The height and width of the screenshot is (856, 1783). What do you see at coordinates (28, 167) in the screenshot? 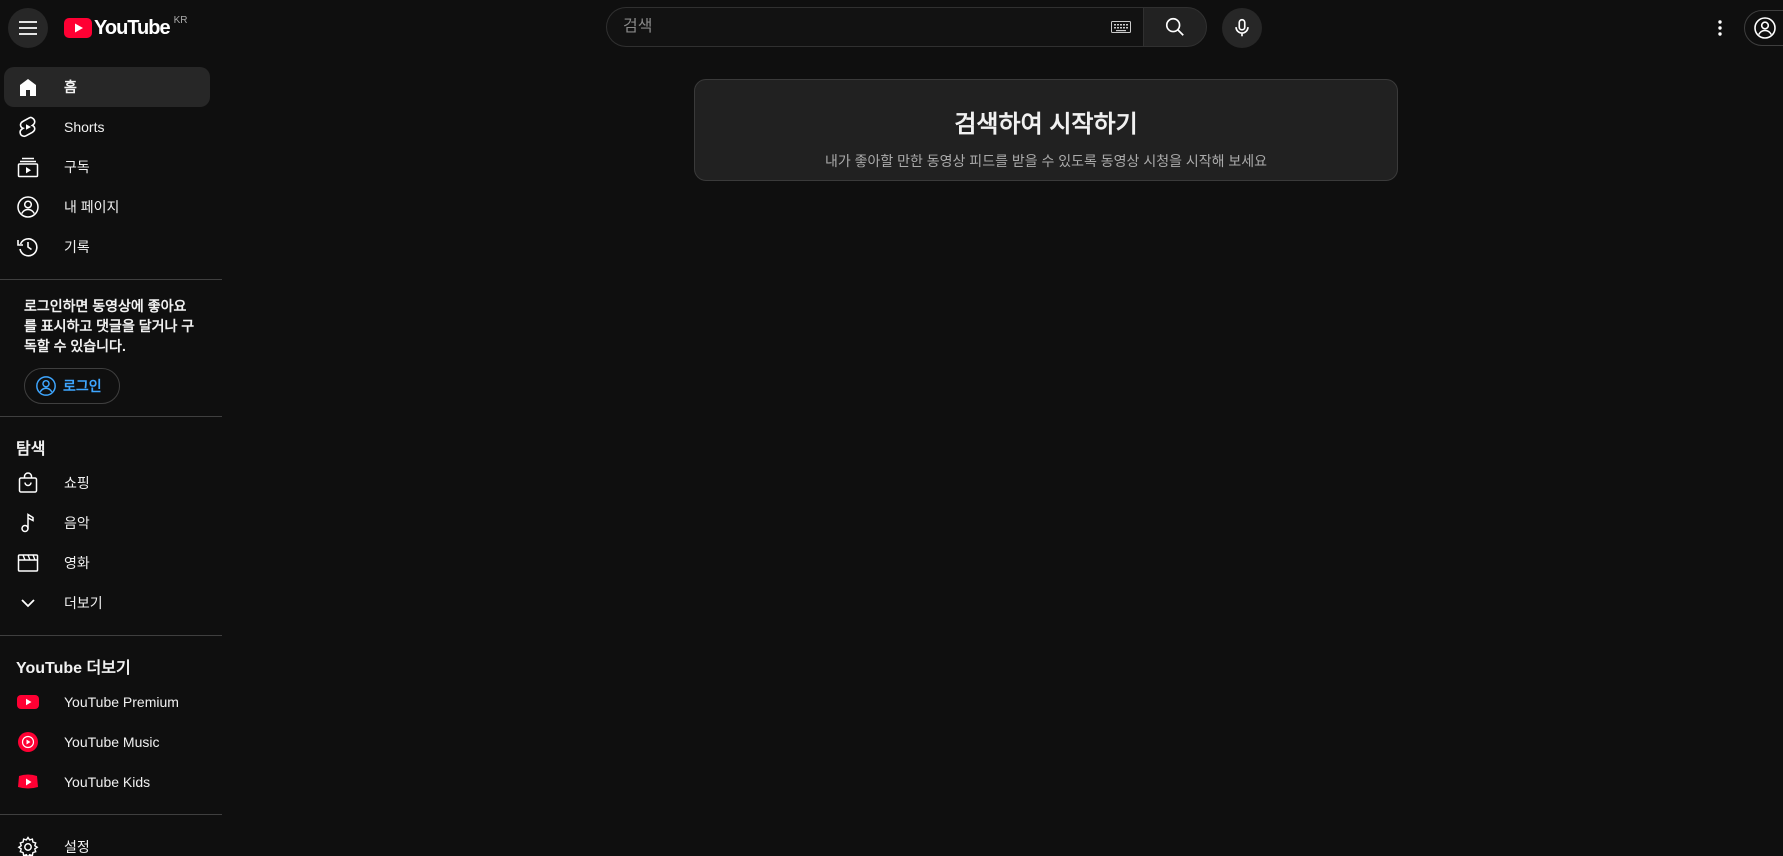
I see `subscriptions-icon` at bounding box center [28, 167].